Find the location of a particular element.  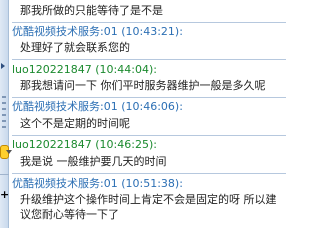

gutter-divider is located at coordinates (4, 174).